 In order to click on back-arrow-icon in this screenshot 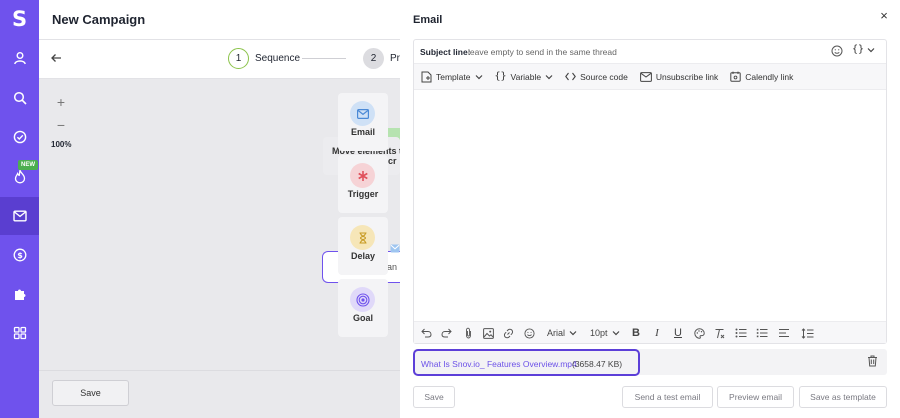, I will do `click(56, 58)`.